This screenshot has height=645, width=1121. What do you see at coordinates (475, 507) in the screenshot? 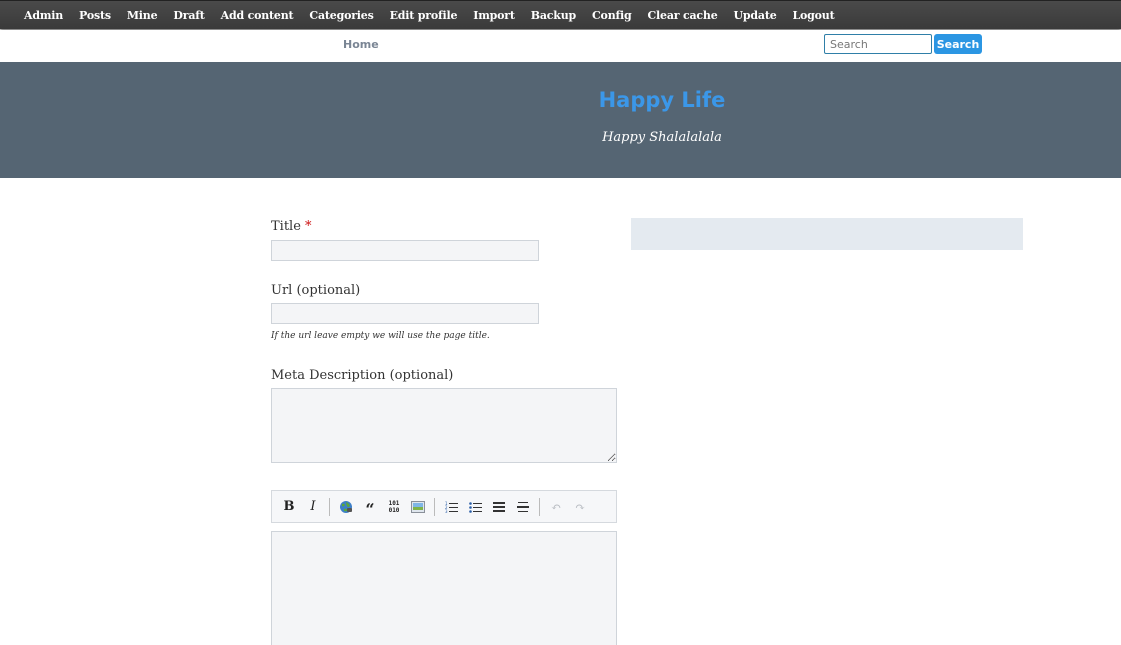
I see `unordered-list-icon` at bounding box center [475, 507].